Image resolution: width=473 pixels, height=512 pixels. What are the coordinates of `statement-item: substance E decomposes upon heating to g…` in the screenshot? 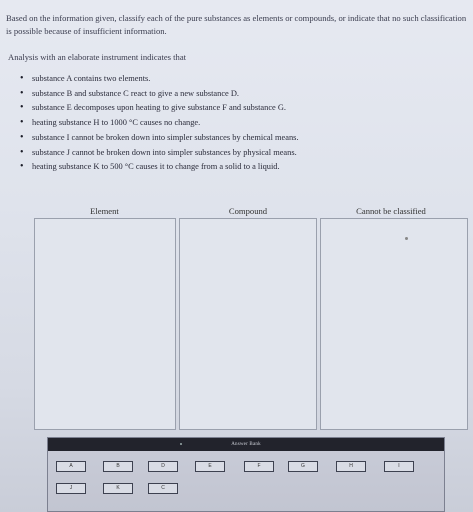 It's located at (159, 108).